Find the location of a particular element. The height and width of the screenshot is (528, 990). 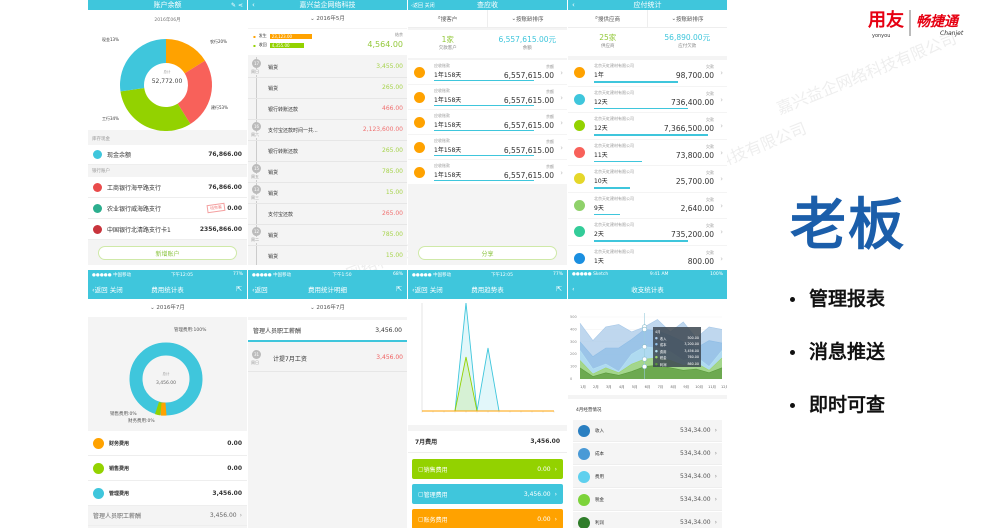

legend-label: 收回 is located at coordinates (262, 44).